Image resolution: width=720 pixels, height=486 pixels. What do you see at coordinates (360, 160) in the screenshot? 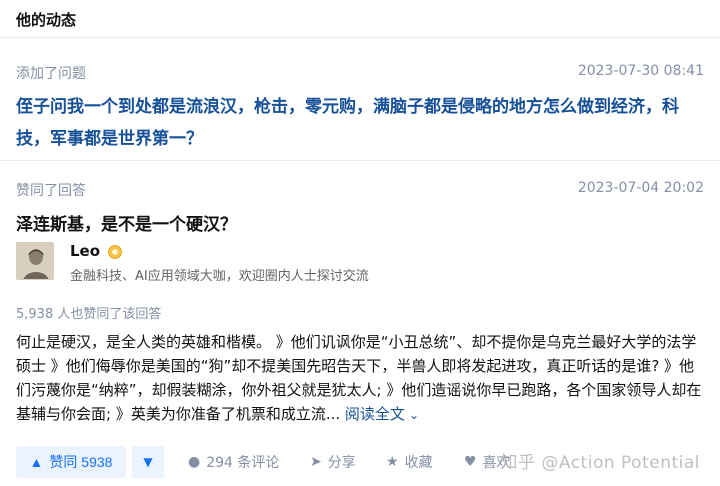
I see `divider` at bounding box center [360, 160].